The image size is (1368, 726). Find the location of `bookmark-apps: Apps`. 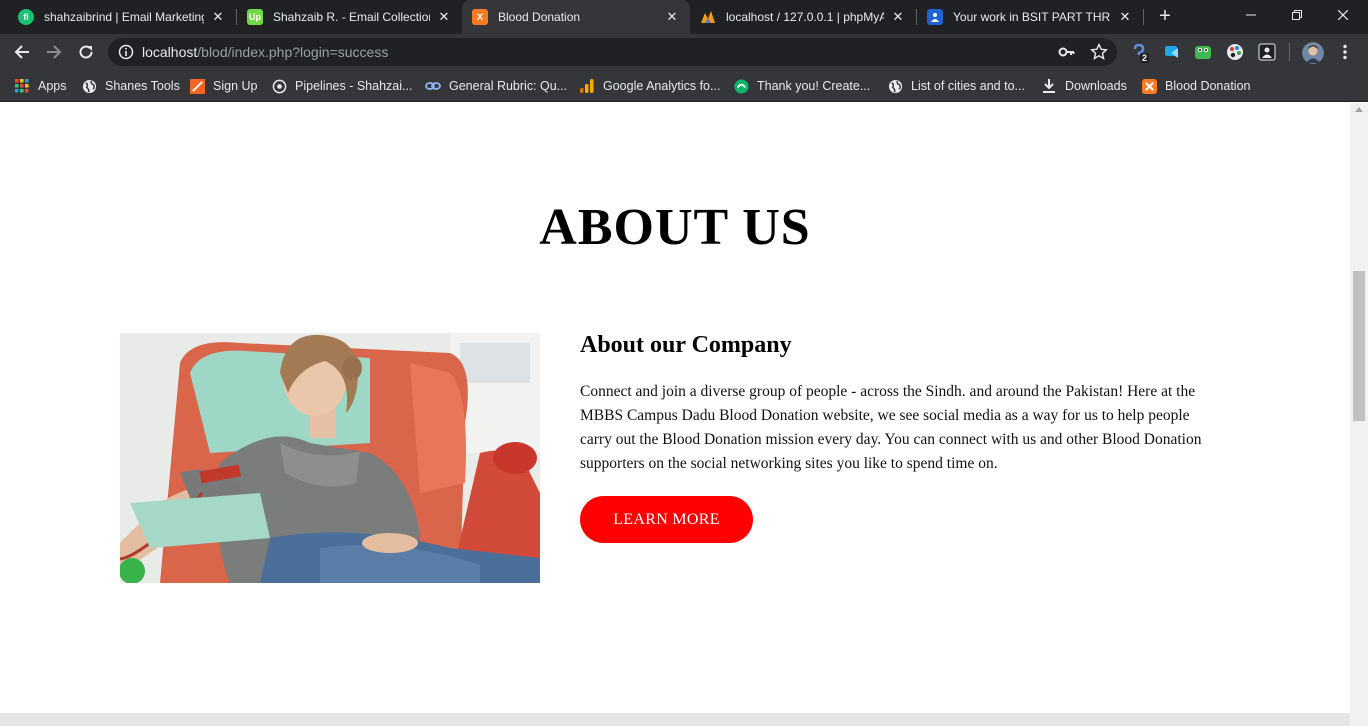

bookmark-apps: Apps is located at coordinates (40, 86).